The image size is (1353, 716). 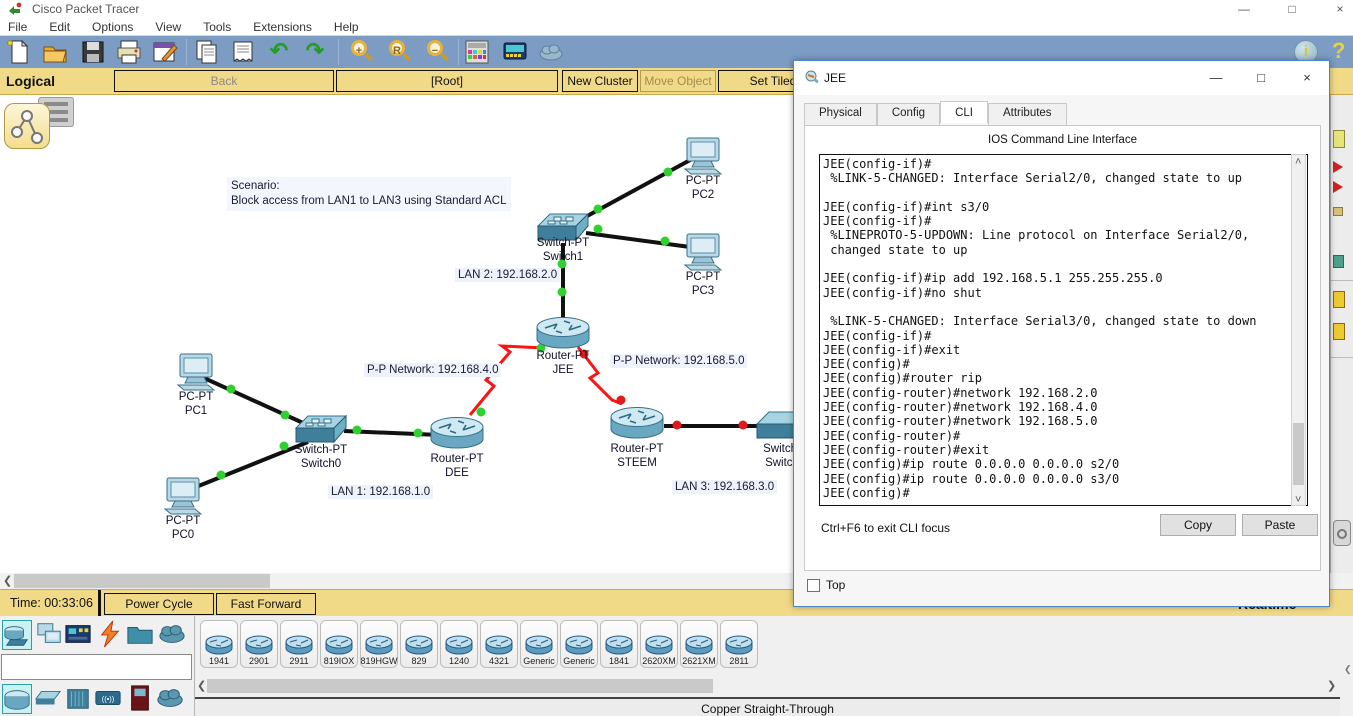 What do you see at coordinates (1298, 454) in the screenshot?
I see `terminal-scroll-thumb` at bounding box center [1298, 454].